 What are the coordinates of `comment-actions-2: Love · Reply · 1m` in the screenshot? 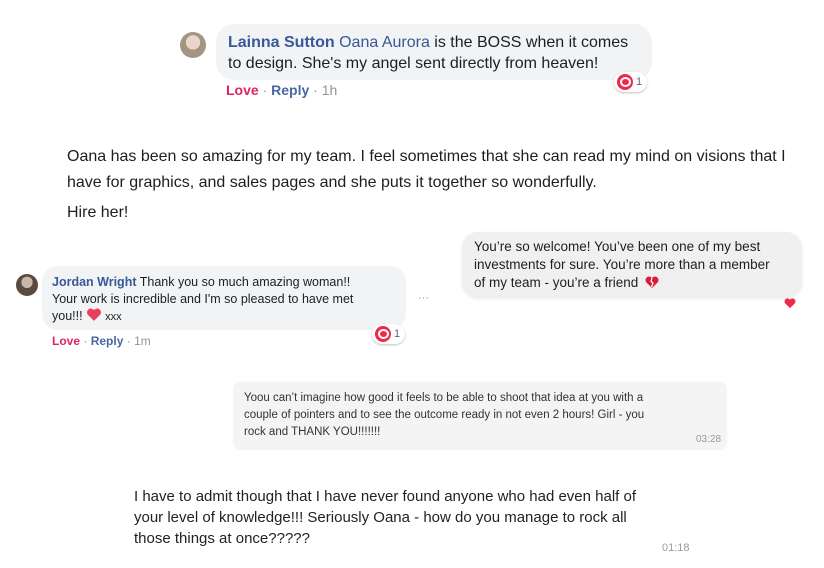 It's located at (101, 341).